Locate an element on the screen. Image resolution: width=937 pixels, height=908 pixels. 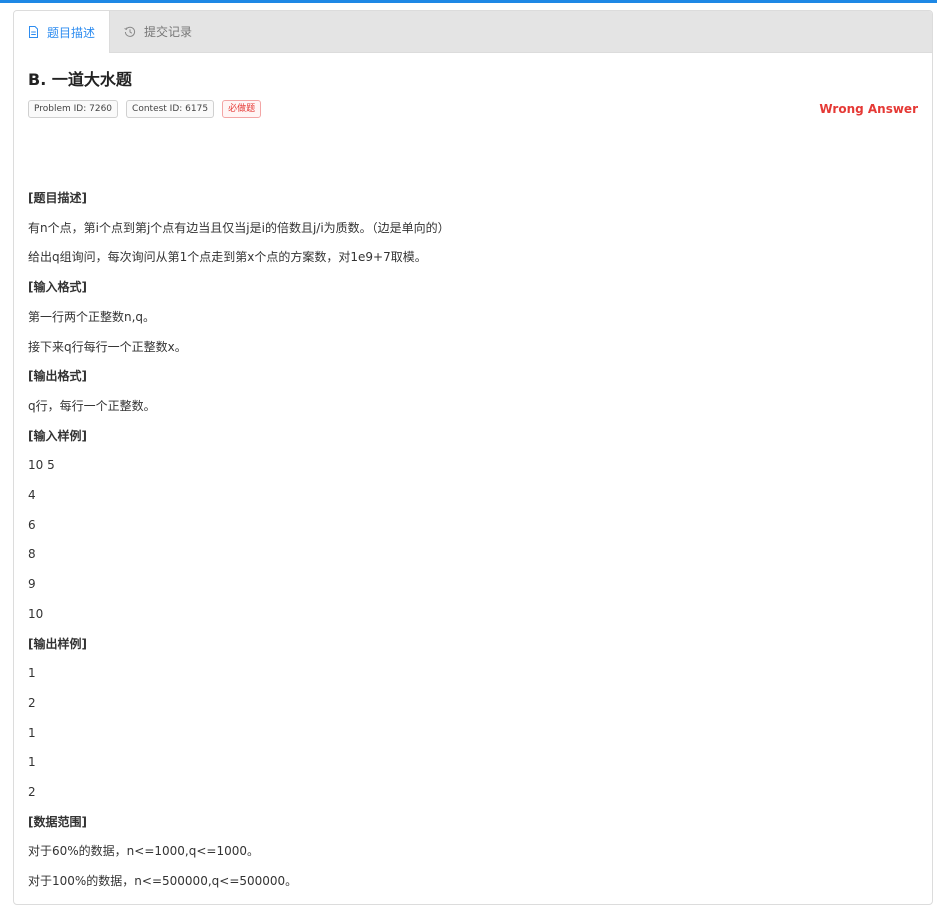
tab-submissions: 提交记录 is located at coordinates (158, 31).